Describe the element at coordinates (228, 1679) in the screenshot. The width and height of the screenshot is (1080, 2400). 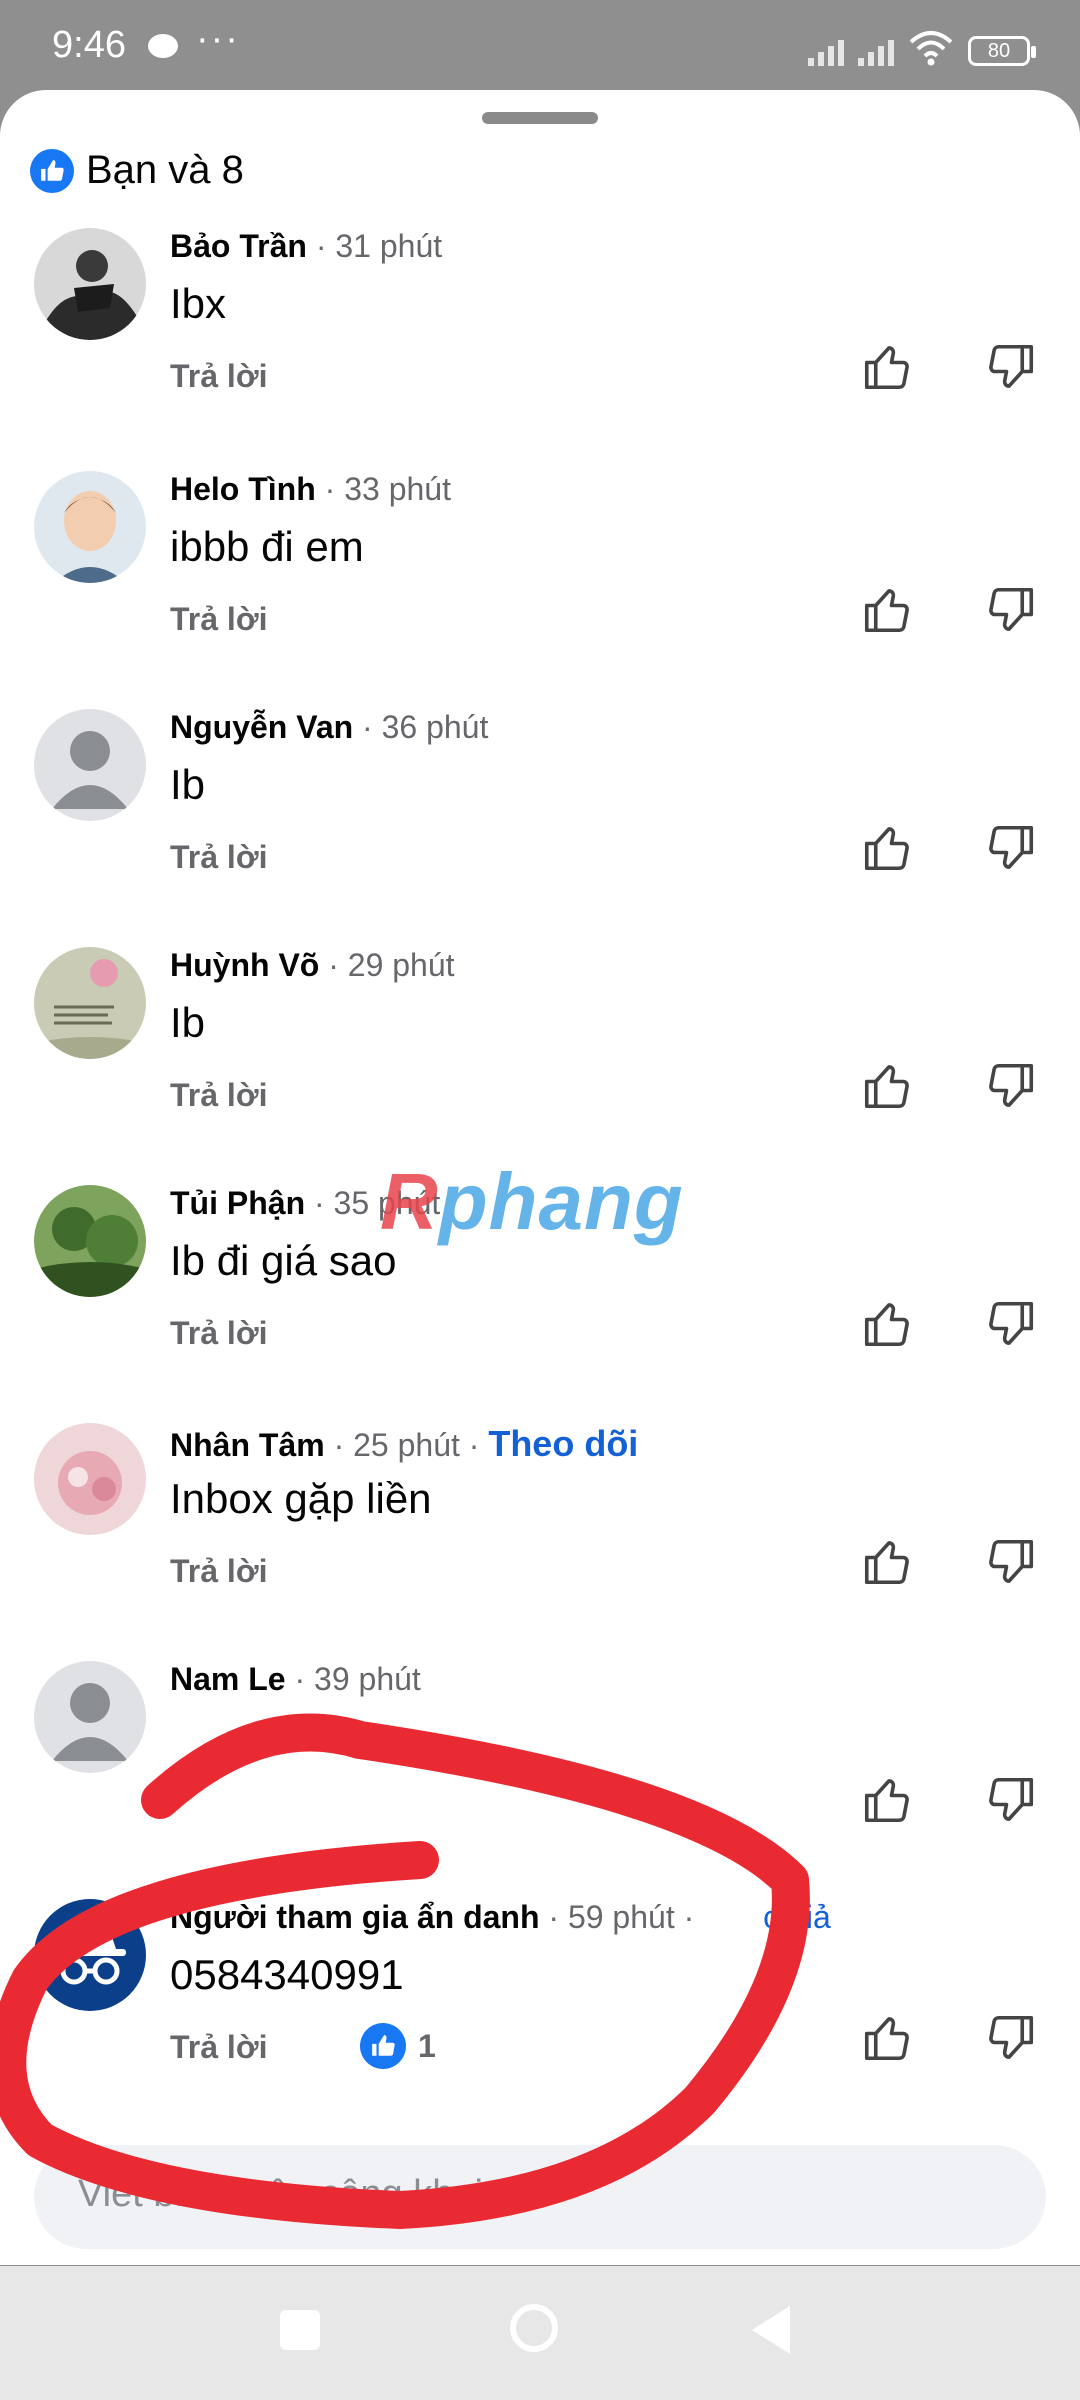
I see `author-name: Nam Le` at that location.